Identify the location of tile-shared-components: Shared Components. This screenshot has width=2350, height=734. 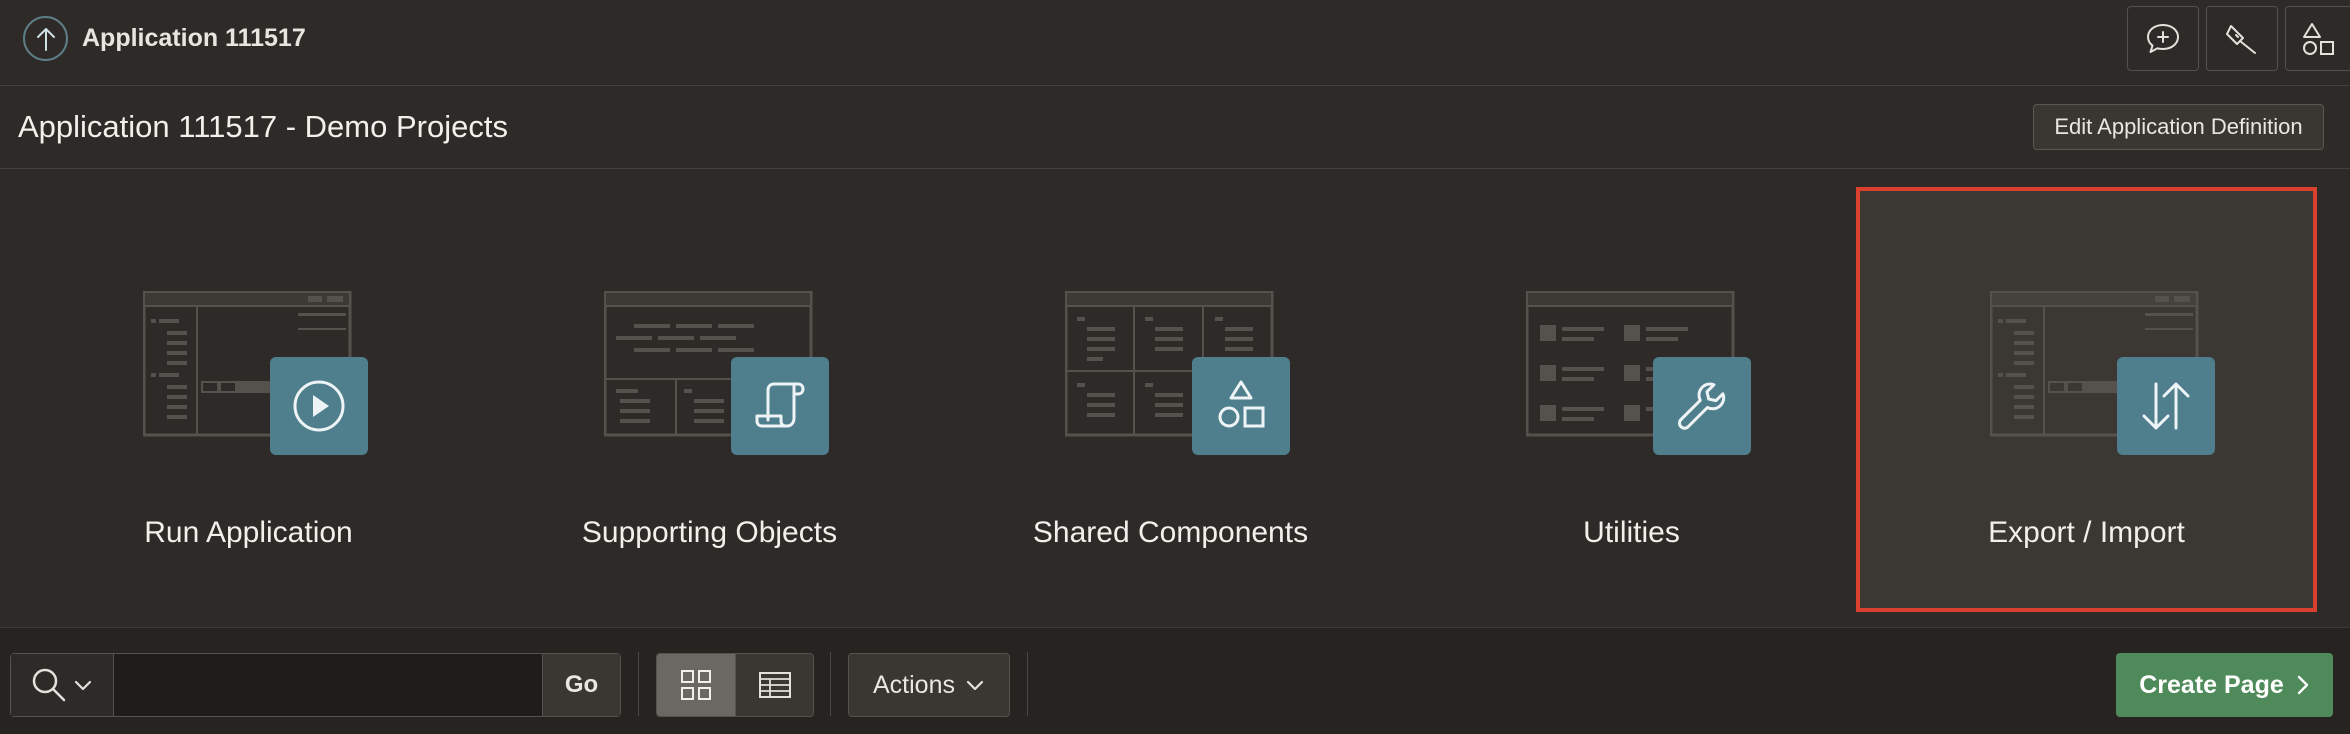
(1170, 398).